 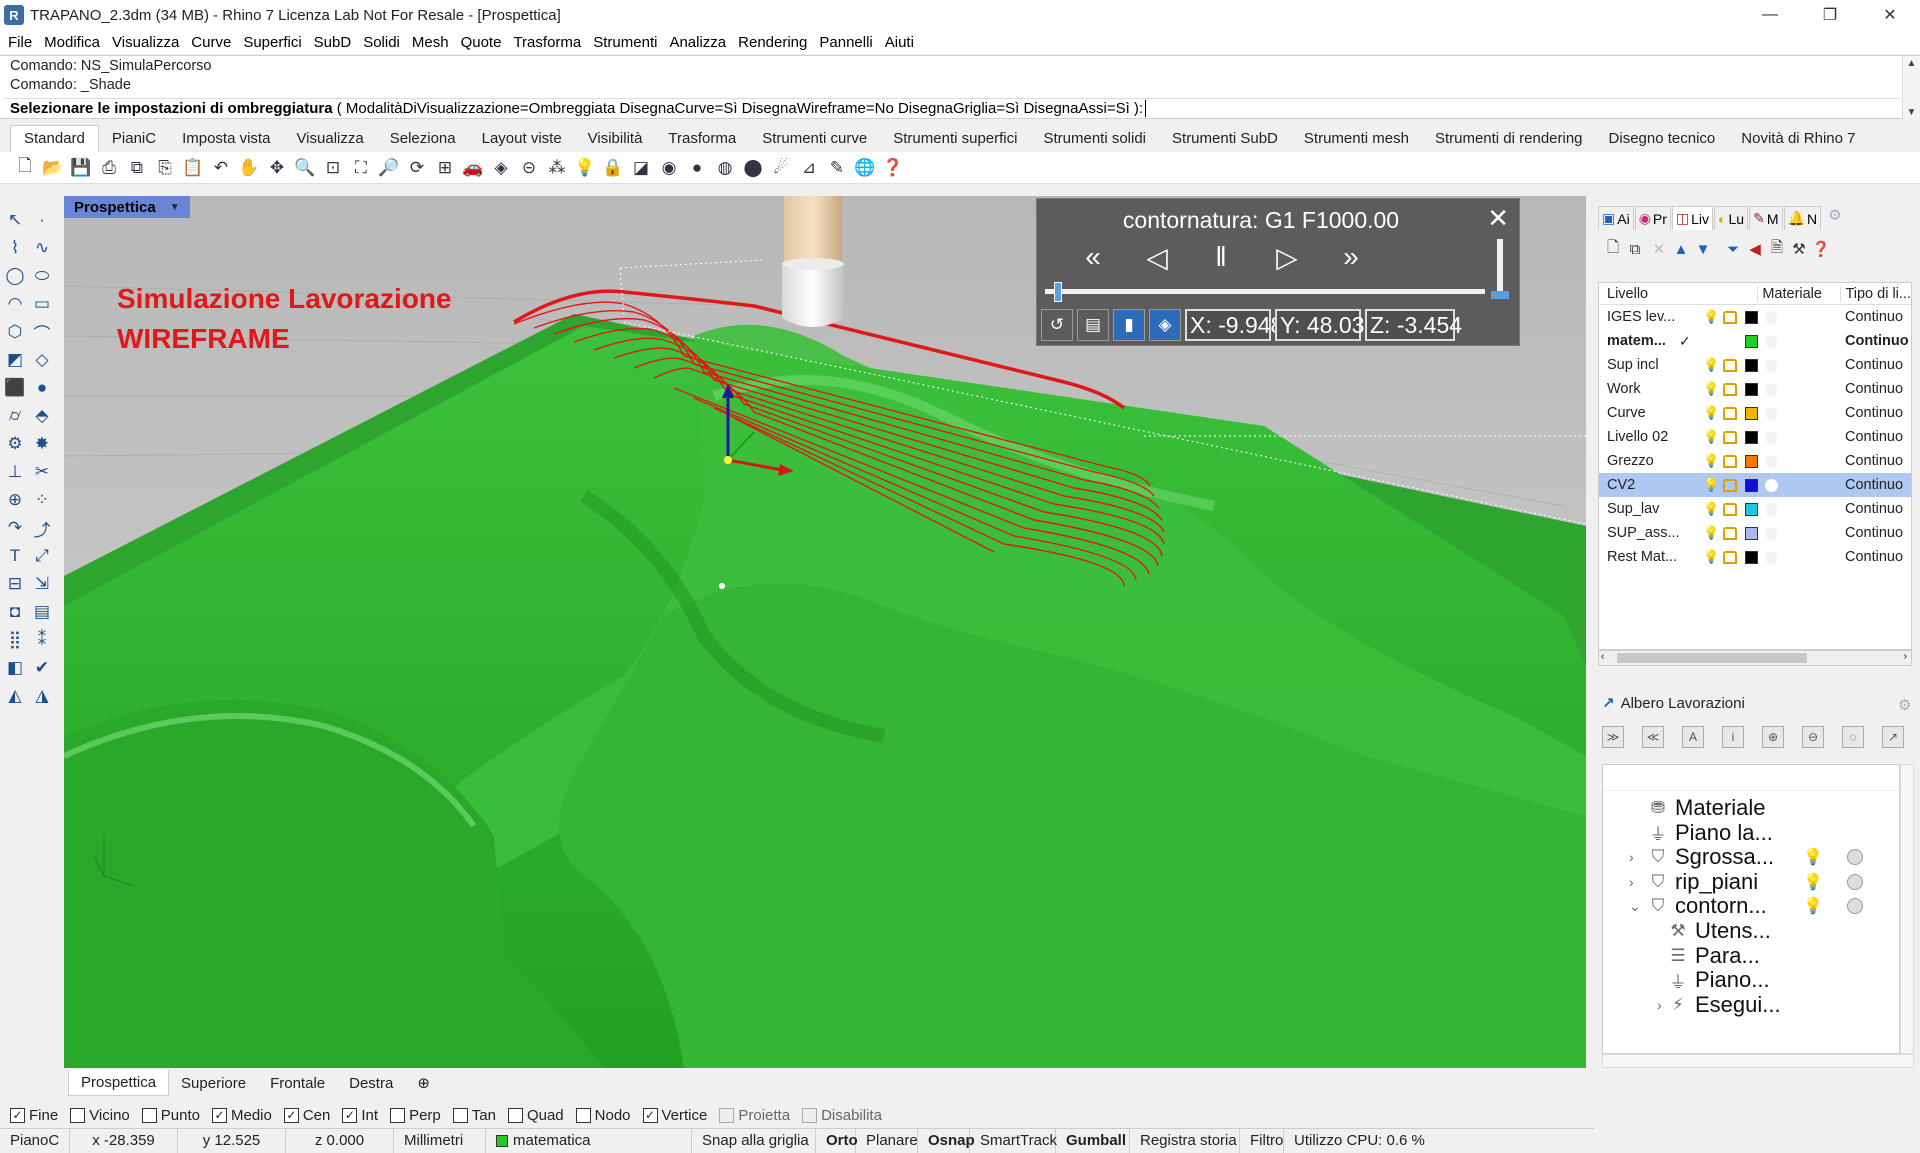 I want to click on status-cplane: PianoC, so click(x=35, y=1140).